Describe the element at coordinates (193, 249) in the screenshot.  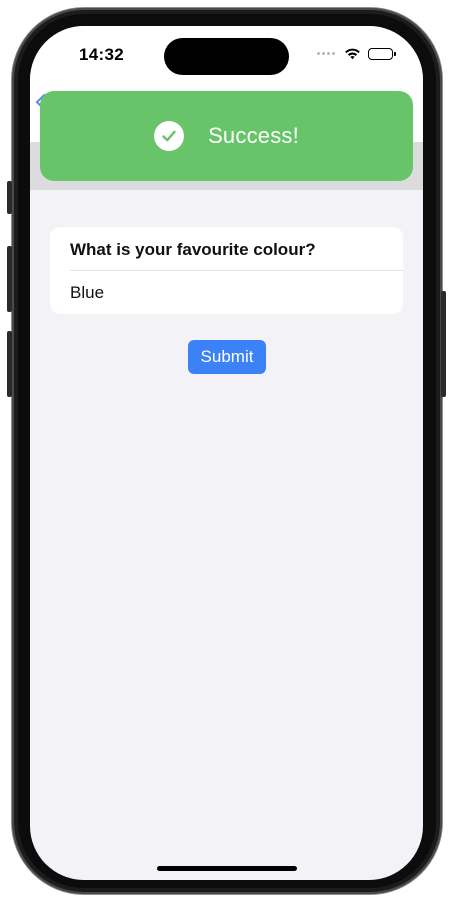
I see `question-label: What is your favourite colour?` at that location.